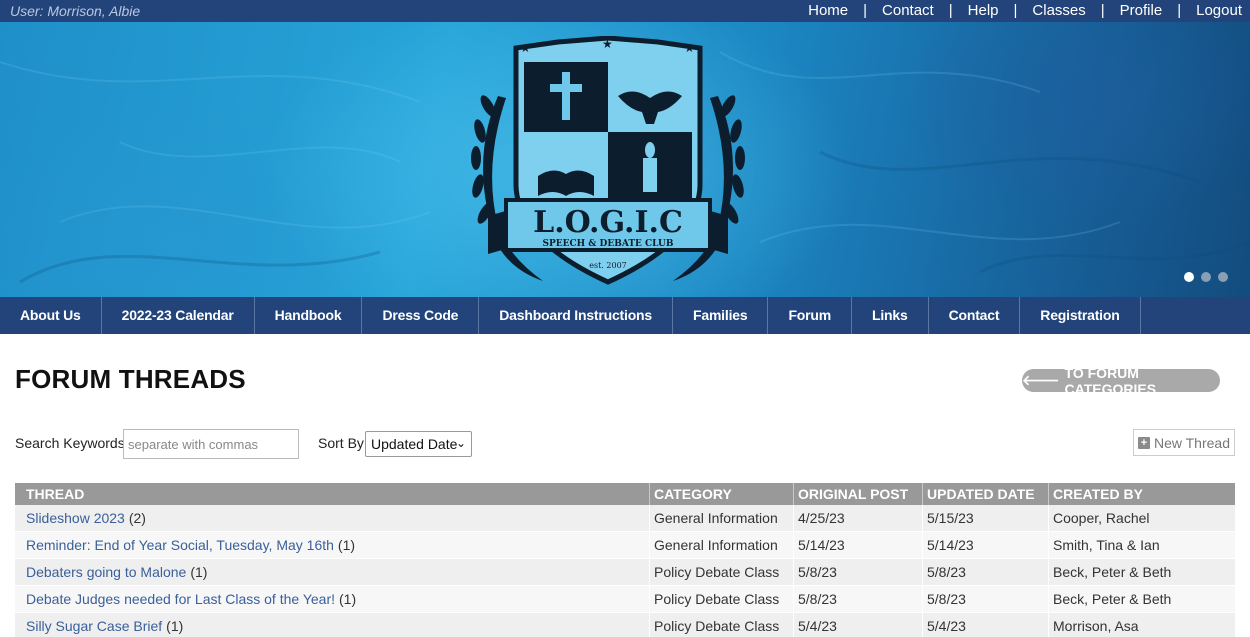 The height and width of the screenshot is (637, 1250). I want to click on updated-date-cell: 5/15/23, so click(985, 518).